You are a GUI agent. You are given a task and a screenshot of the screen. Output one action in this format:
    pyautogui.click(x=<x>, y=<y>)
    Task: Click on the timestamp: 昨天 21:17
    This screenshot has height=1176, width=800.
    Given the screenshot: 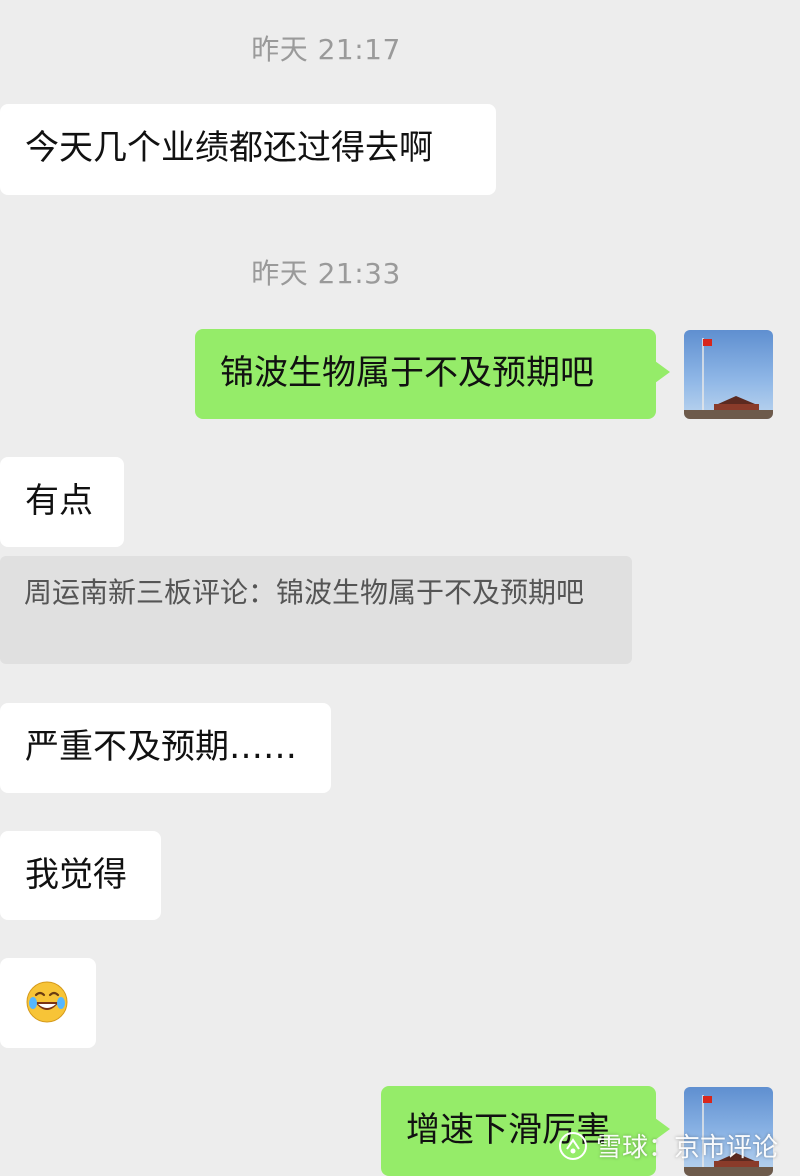 What is the action you would take?
    pyautogui.click(x=326, y=49)
    